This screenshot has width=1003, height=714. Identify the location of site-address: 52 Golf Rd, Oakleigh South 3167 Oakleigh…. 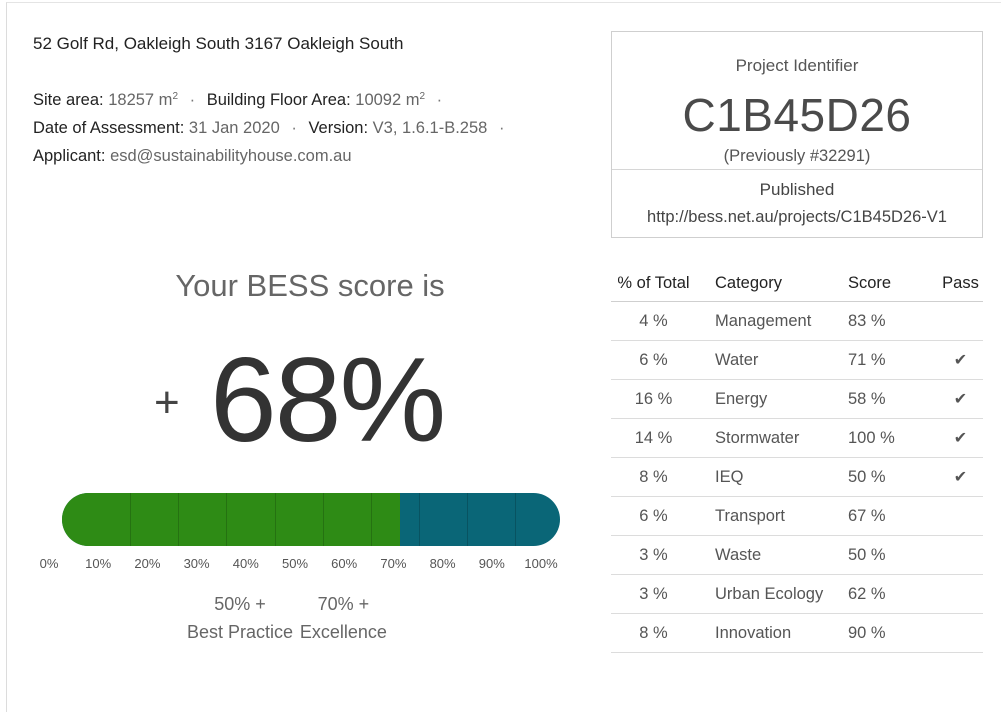
(218, 43).